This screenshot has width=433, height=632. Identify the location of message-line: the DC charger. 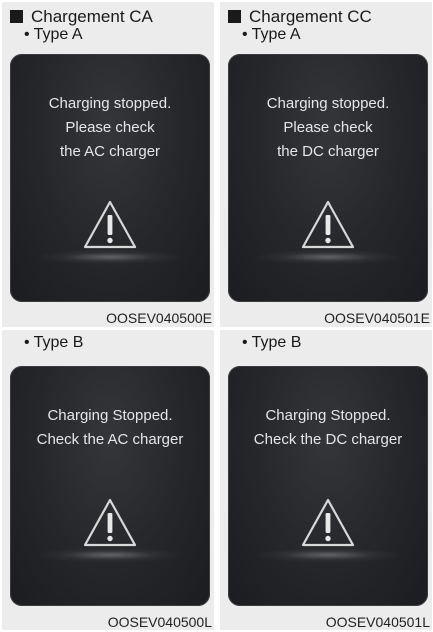
(328, 151).